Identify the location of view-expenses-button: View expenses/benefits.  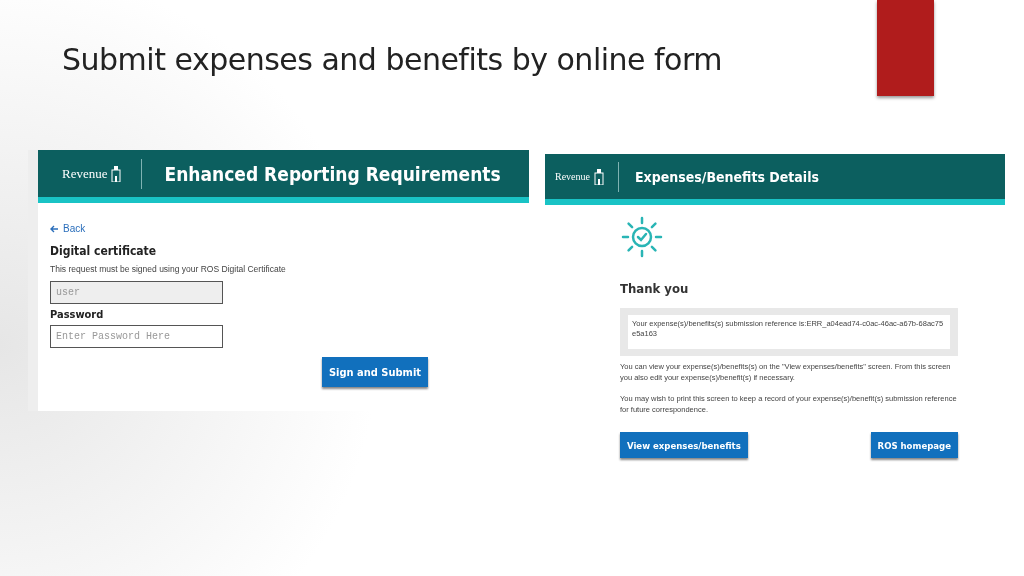
(684, 445).